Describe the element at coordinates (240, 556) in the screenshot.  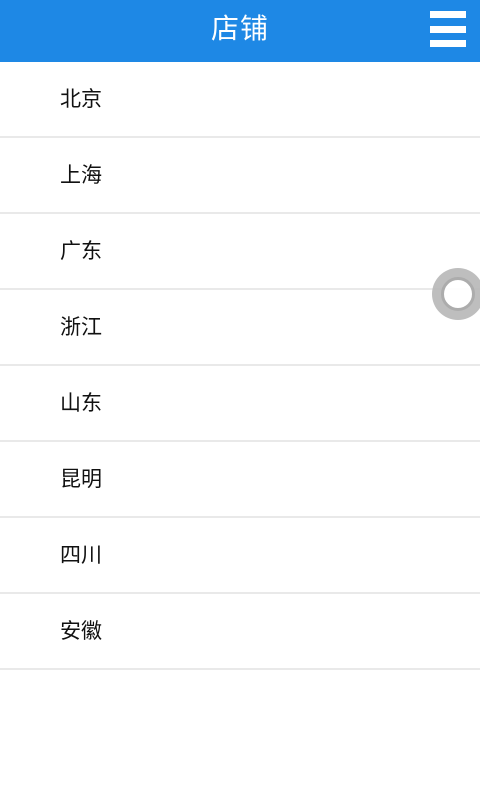
I see `list-item-sichuan: 四川` at that location.